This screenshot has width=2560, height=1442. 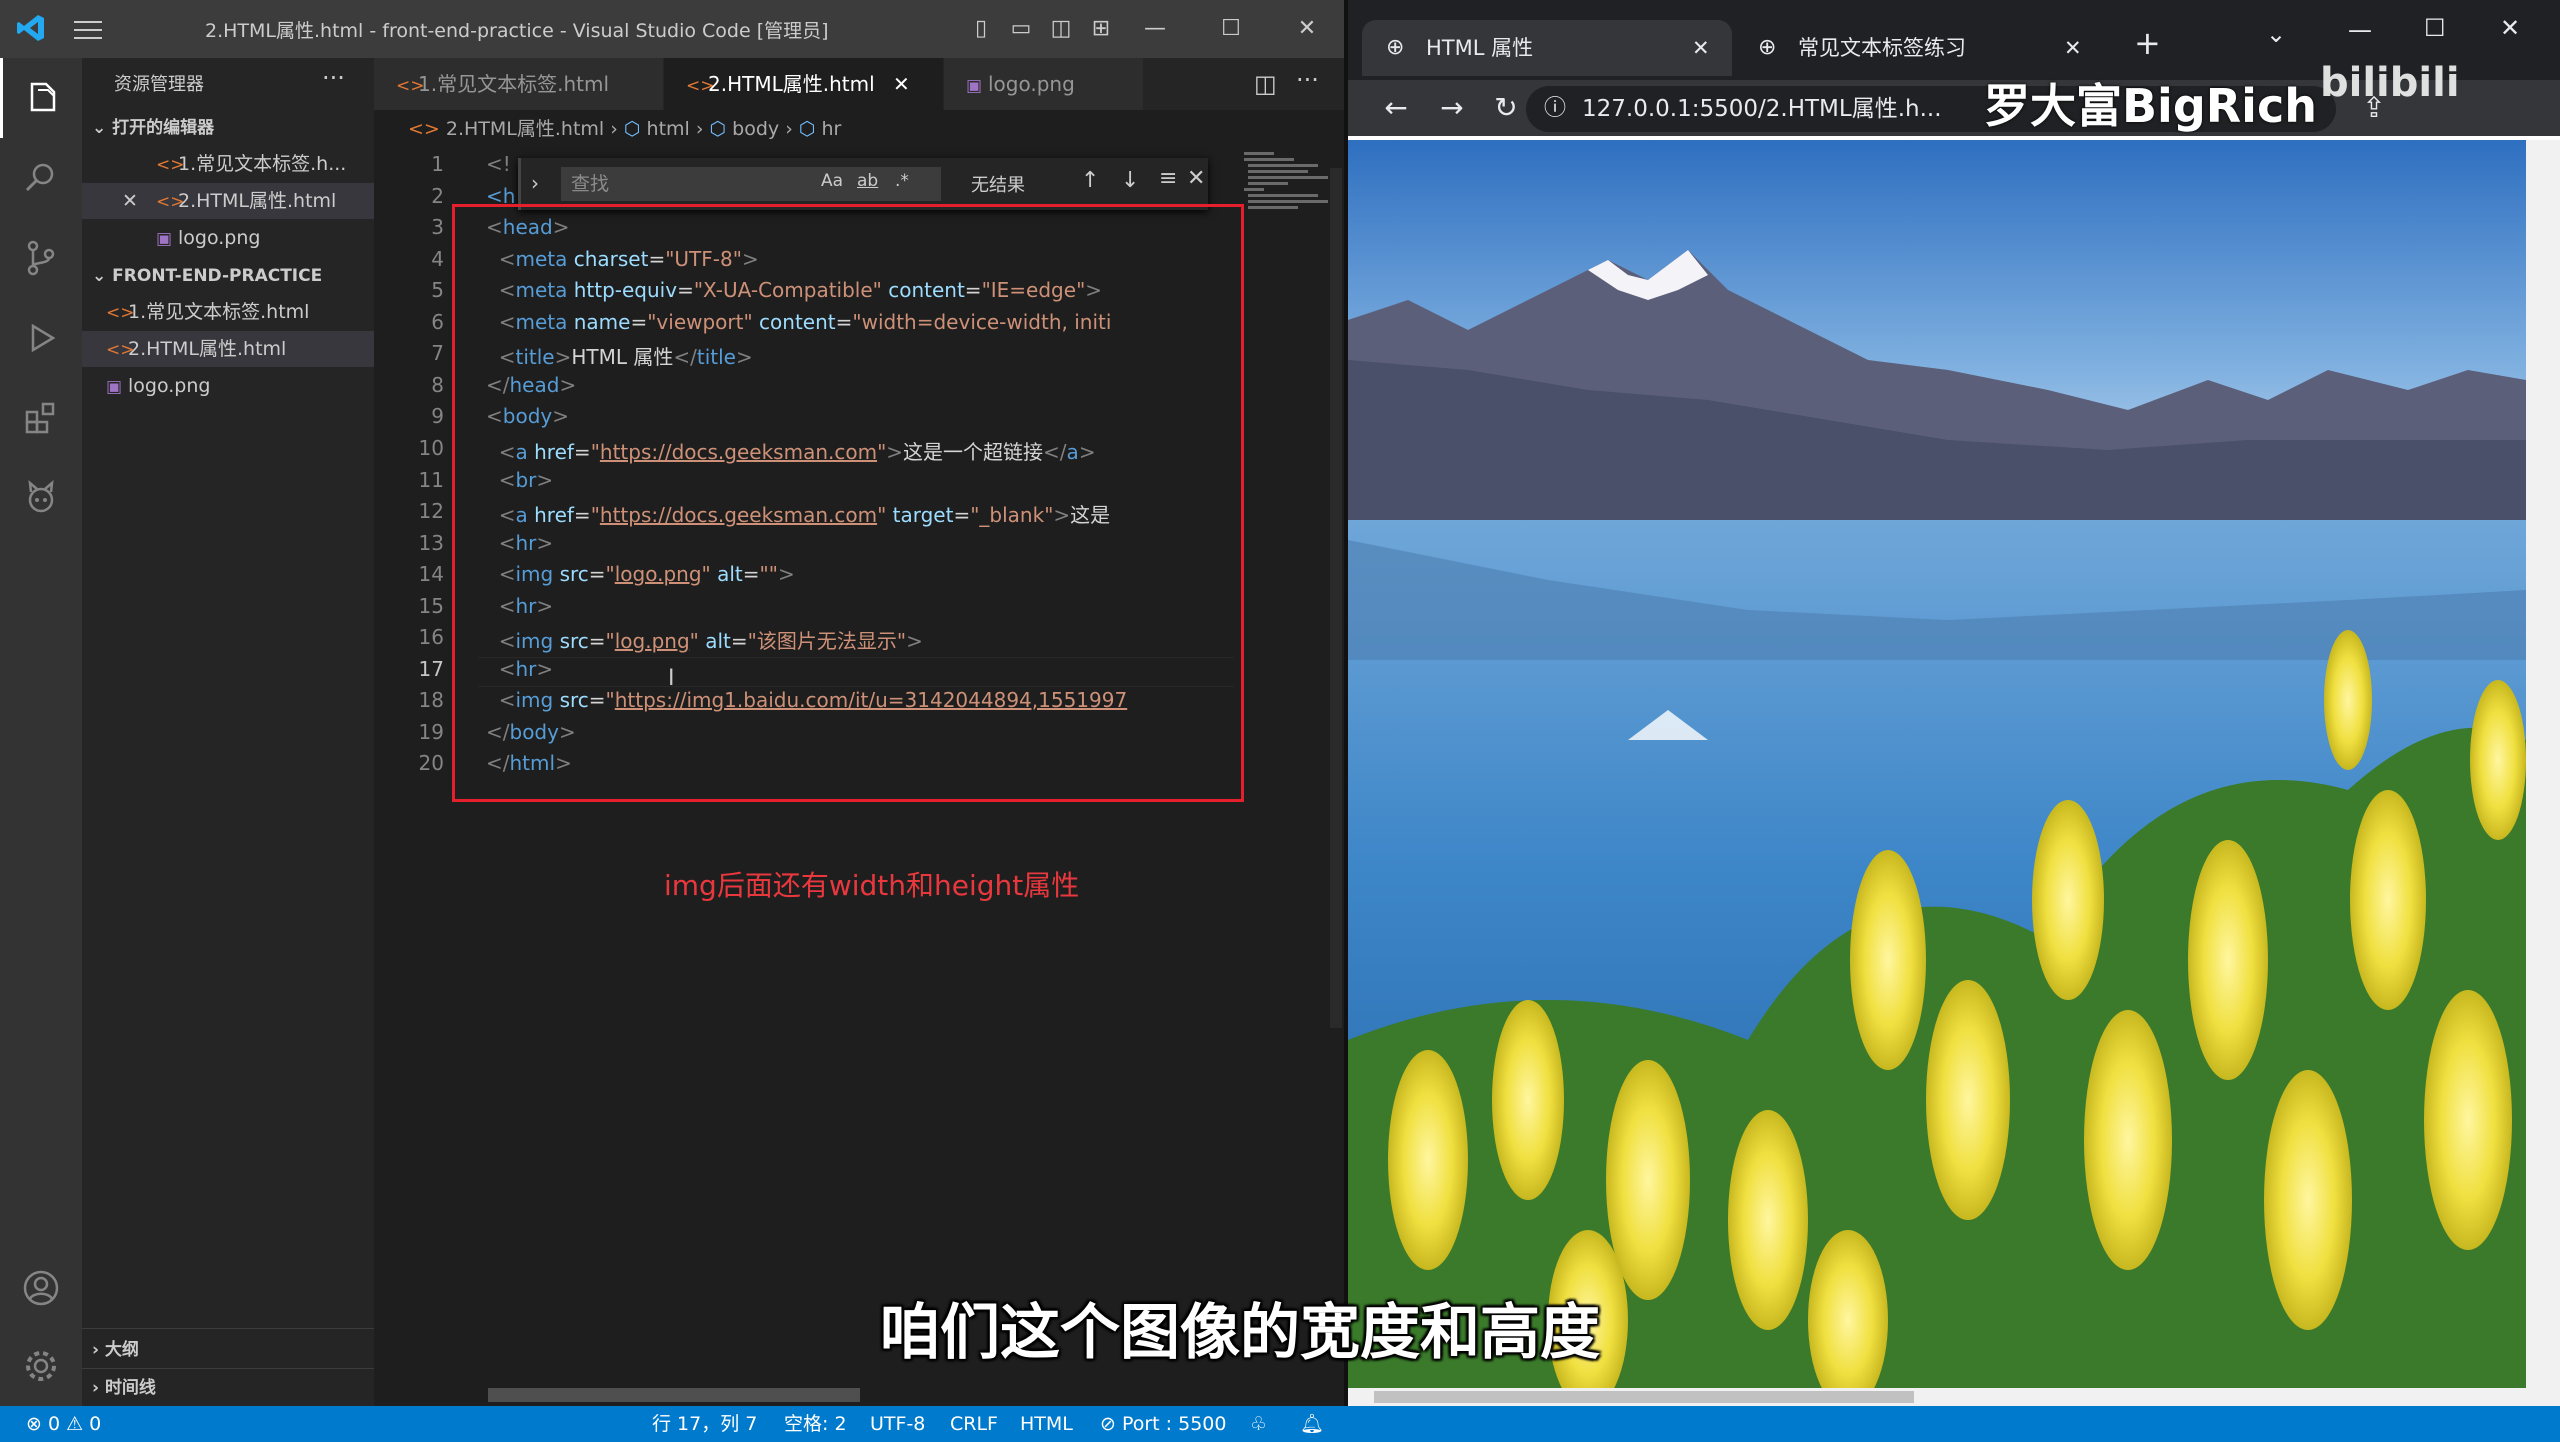 What do you see at coordinates (88, 32) in the screenshot?
I see `menu-icon` at bounding box center [88, 32].